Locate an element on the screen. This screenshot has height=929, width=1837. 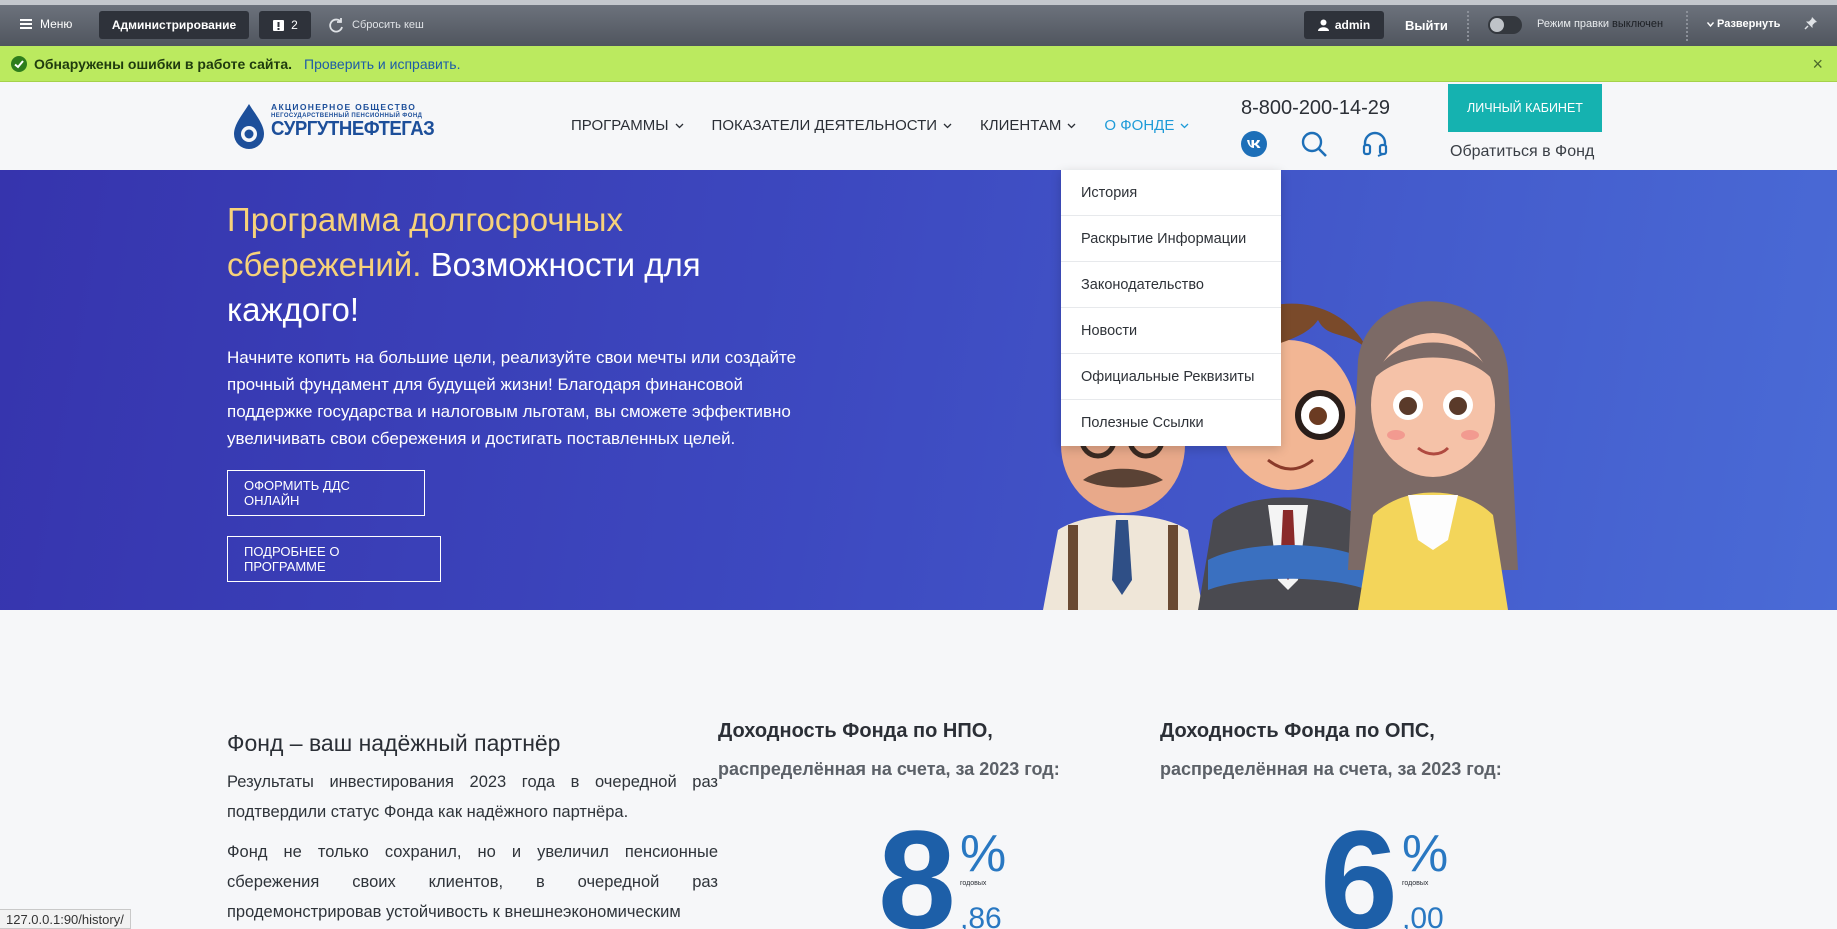
partner-title: Фонд – ваш надёжный партнёр is located at coordinates (394, 743).